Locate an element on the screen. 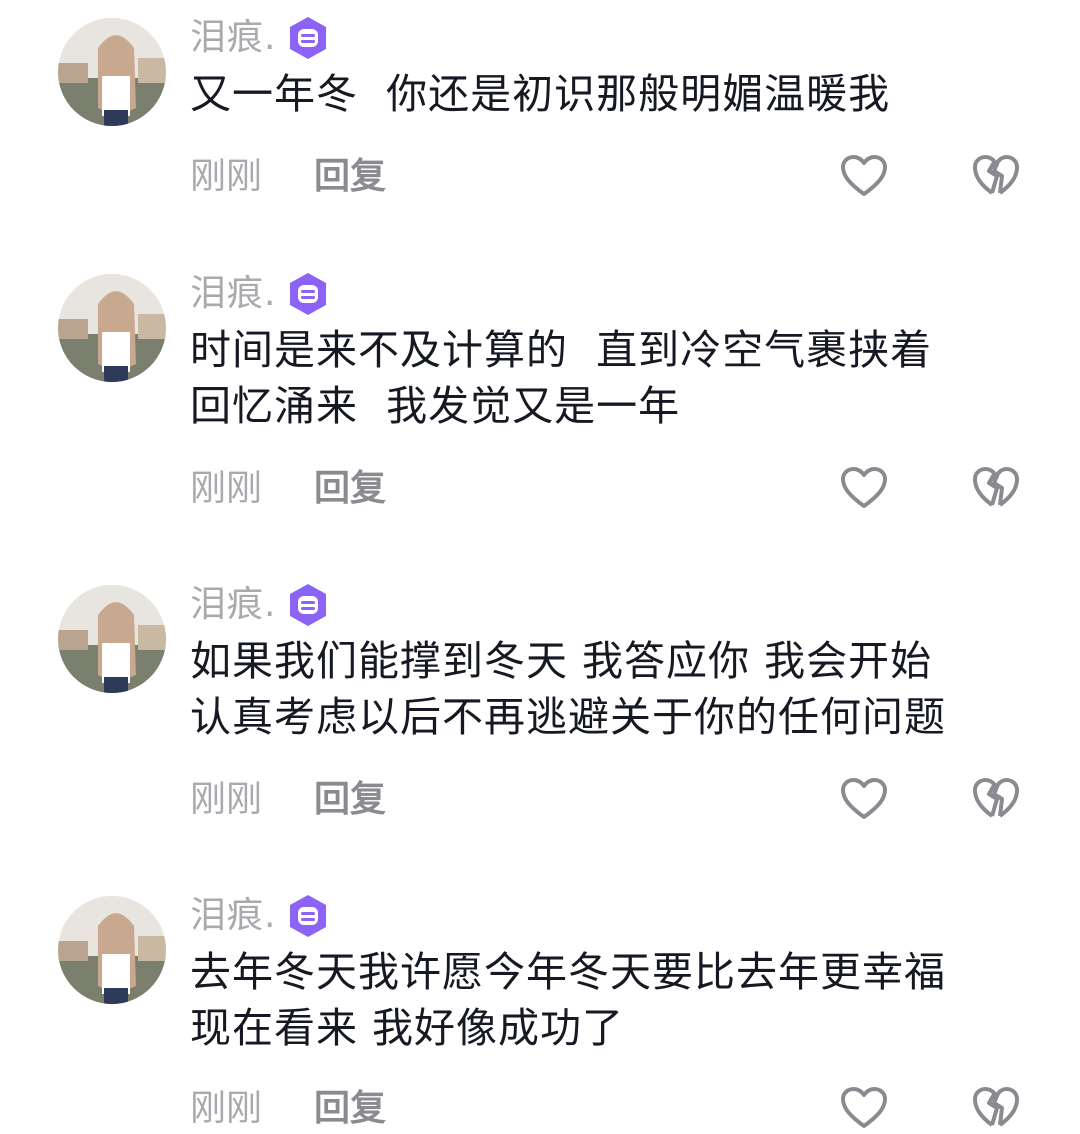 Image resolution: width=1080 pixels, height=1134 pixels. comment-text: 去年冬天我许愿今年冬天要比去年更幸福 现在看来 我好像成功了 is located at coordinates (568, 1000).